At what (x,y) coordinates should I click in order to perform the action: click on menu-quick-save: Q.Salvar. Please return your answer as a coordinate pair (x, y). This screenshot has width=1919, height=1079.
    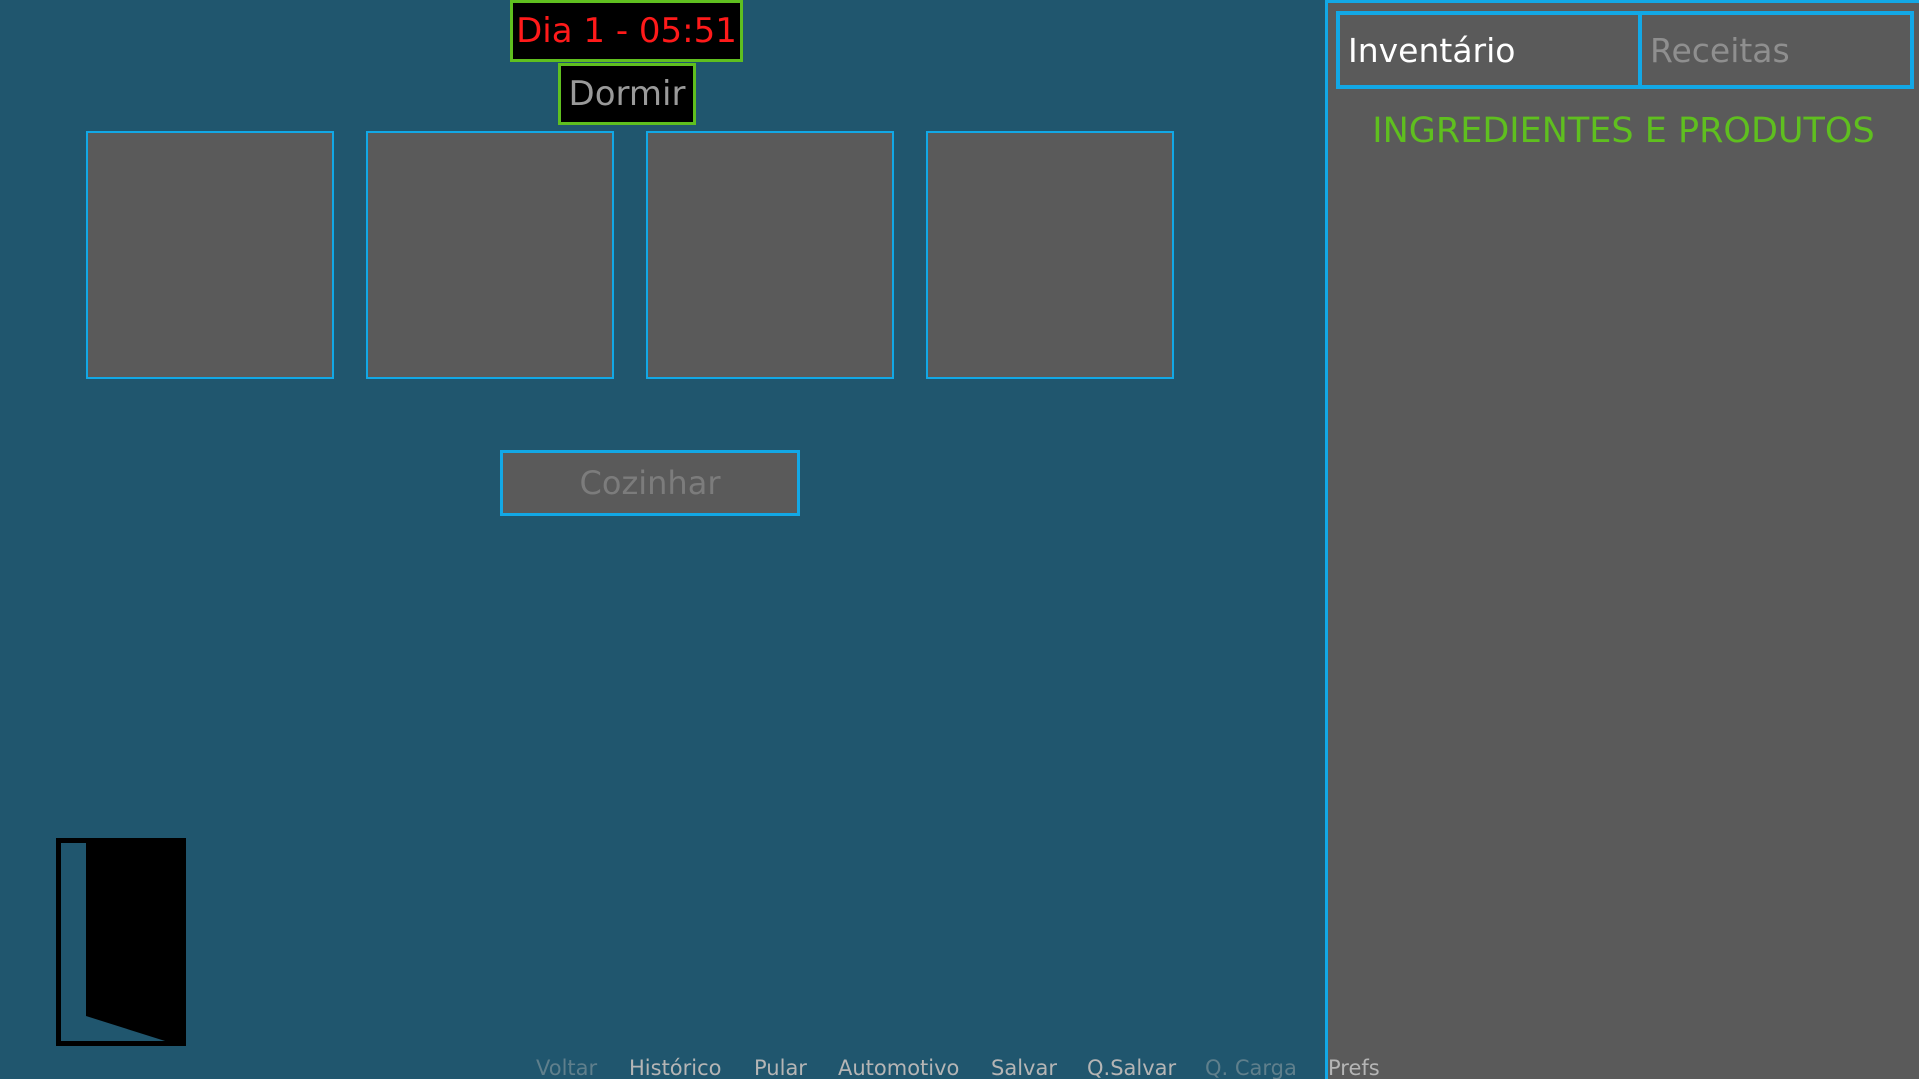
    Looking at the image, I should click on (1131, 1067).